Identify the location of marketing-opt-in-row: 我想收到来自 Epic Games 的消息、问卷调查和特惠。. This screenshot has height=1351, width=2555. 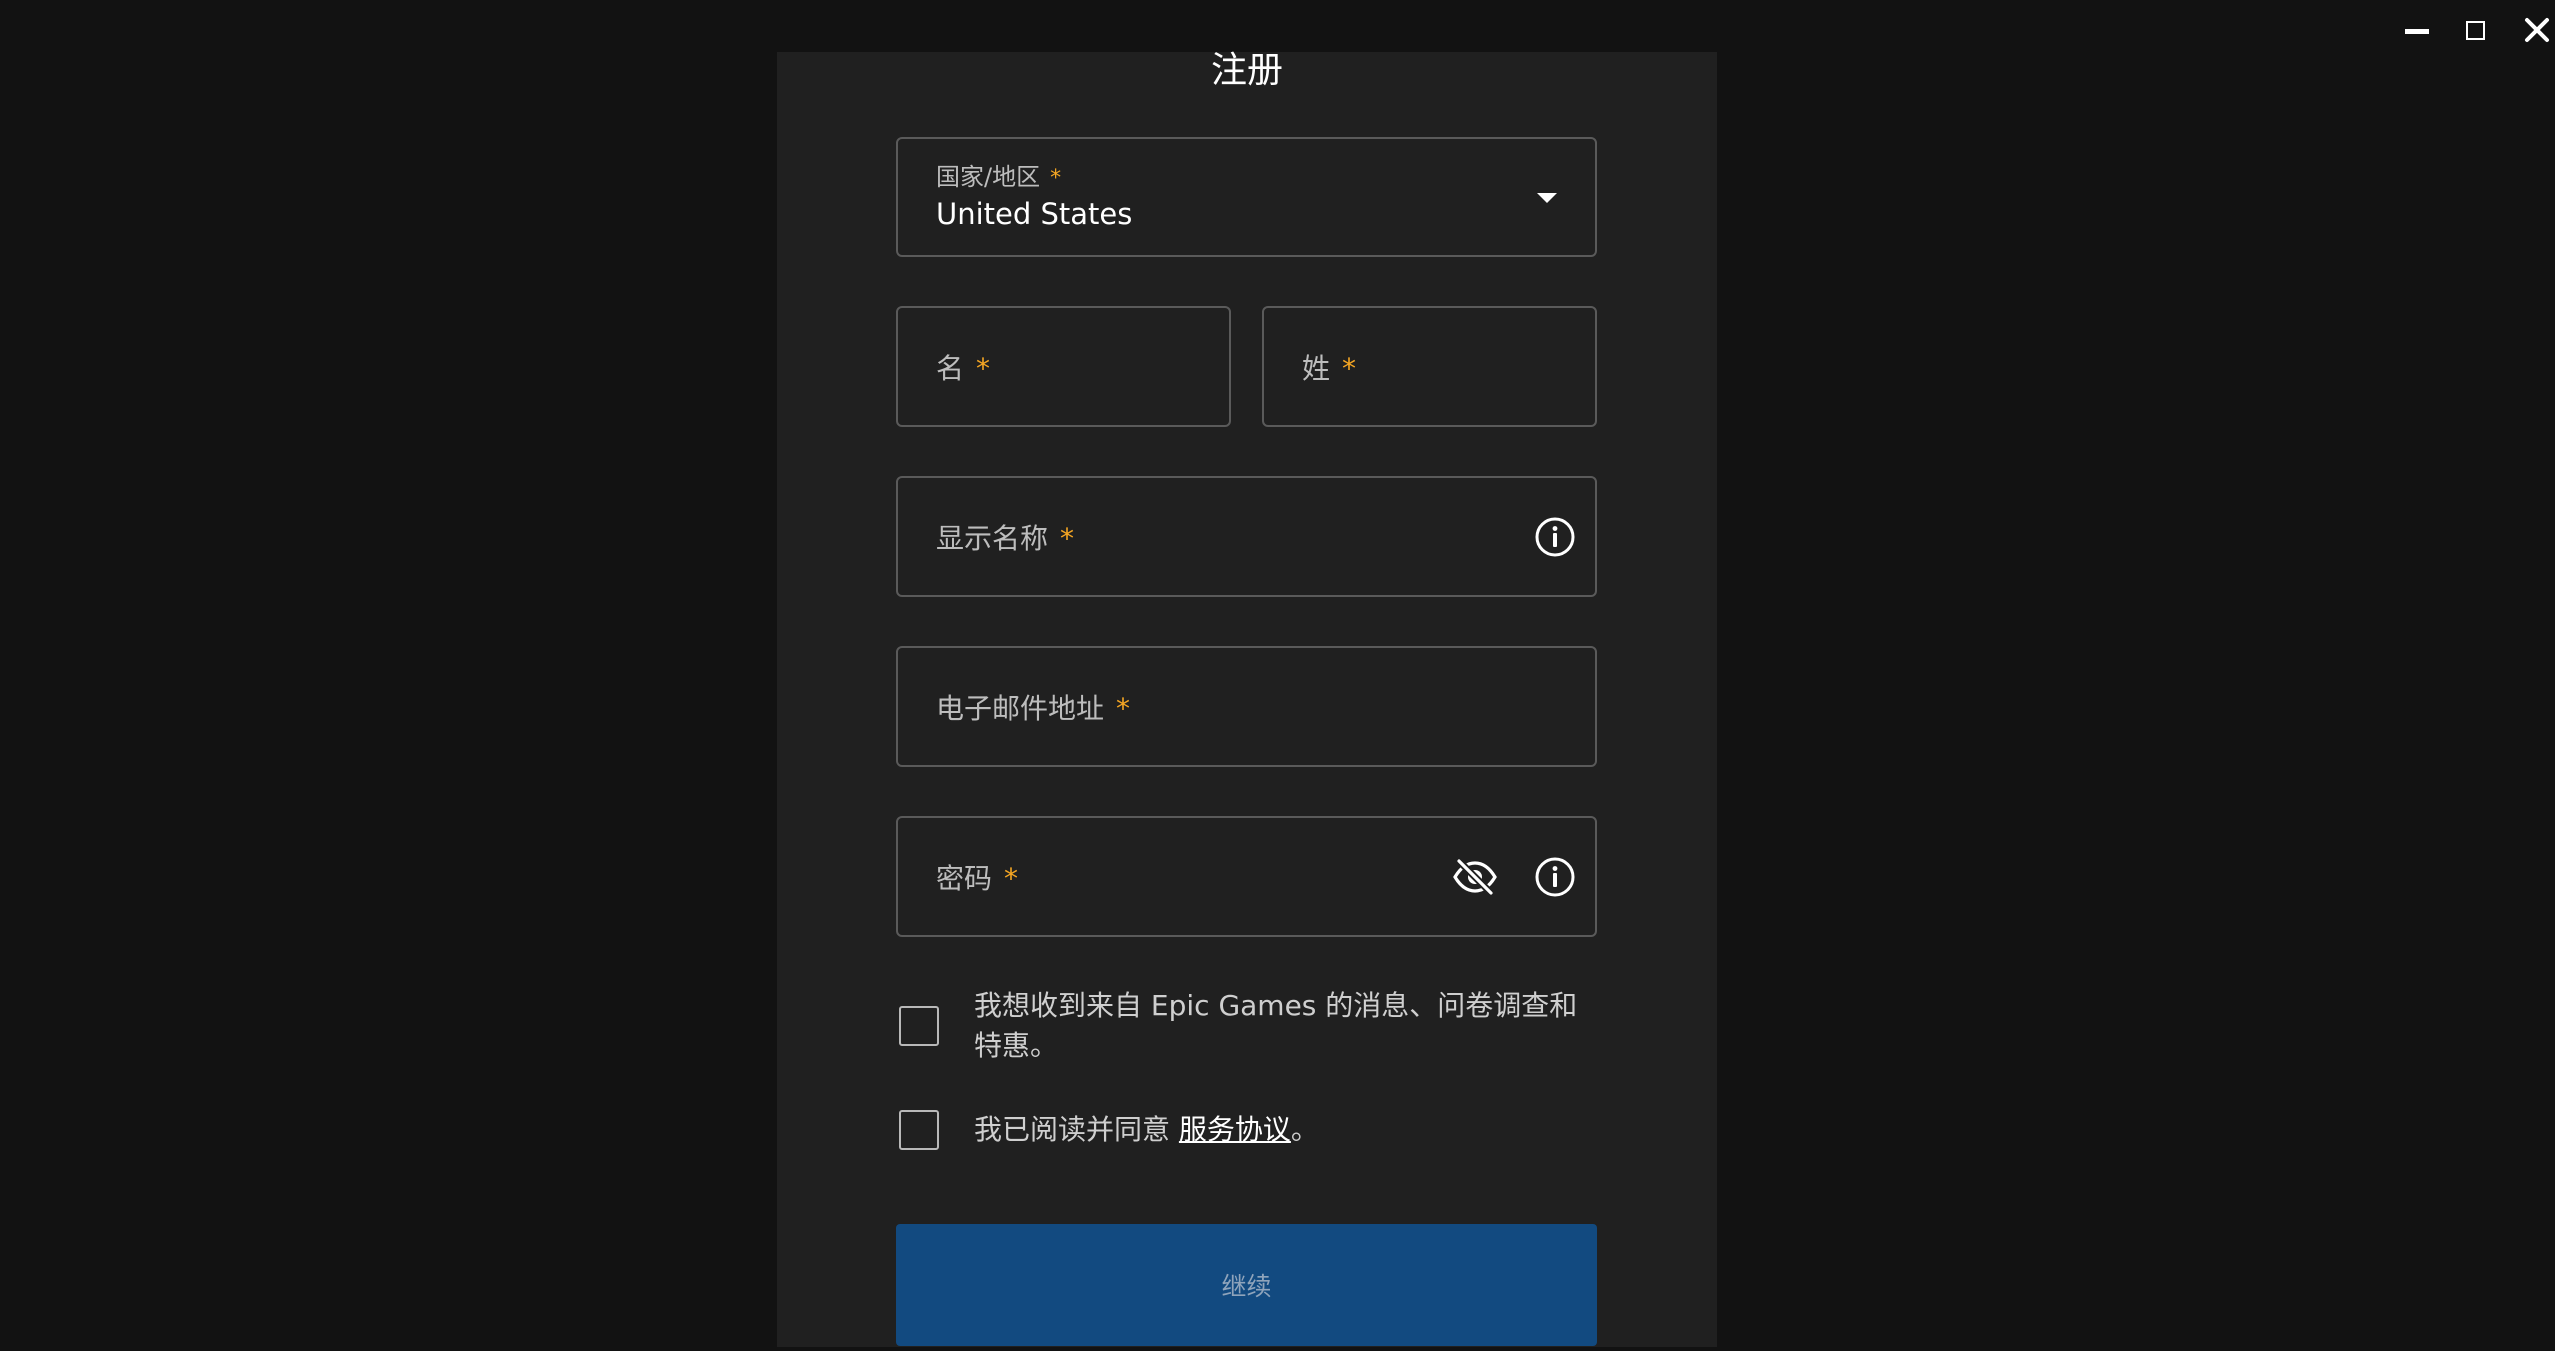
(1241, 1026).